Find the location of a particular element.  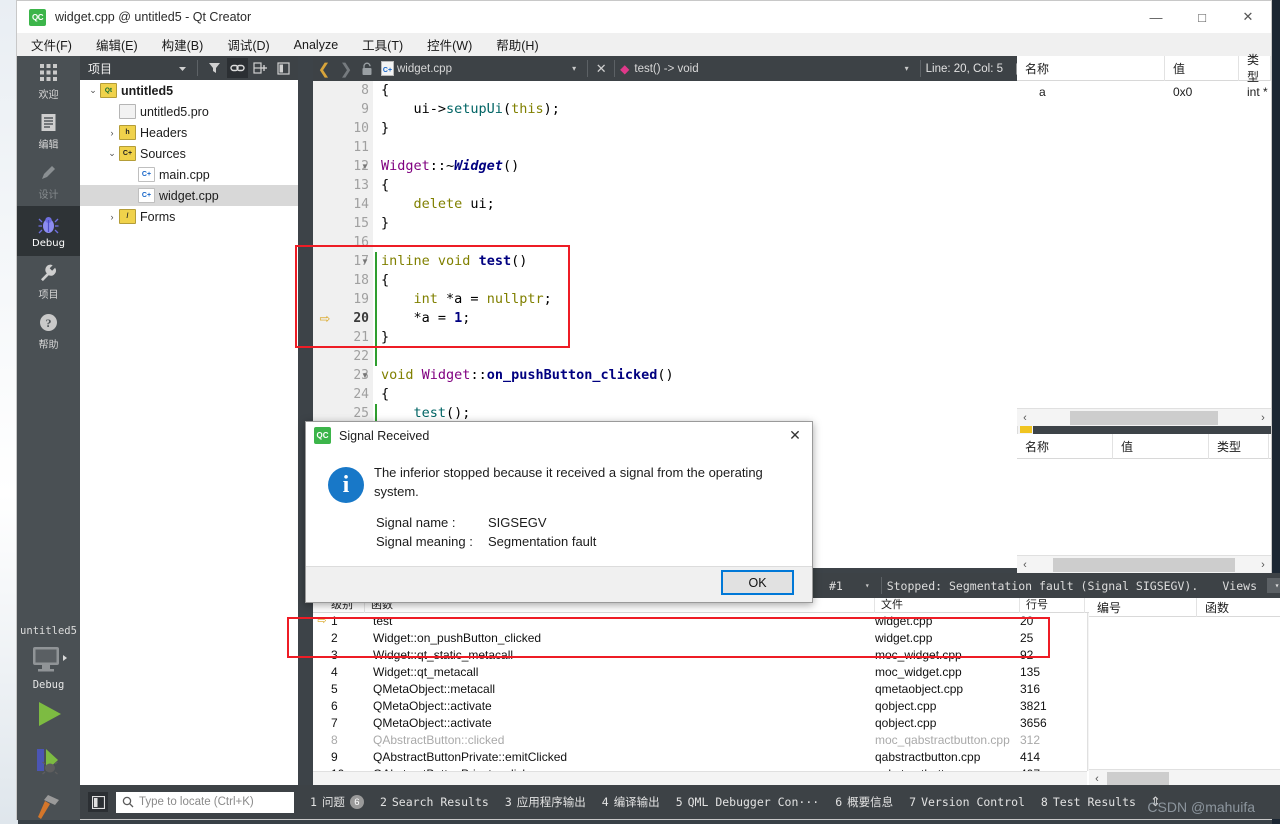

watch-hscrollbar: ‹ › is located at coordinates (1144, 564).